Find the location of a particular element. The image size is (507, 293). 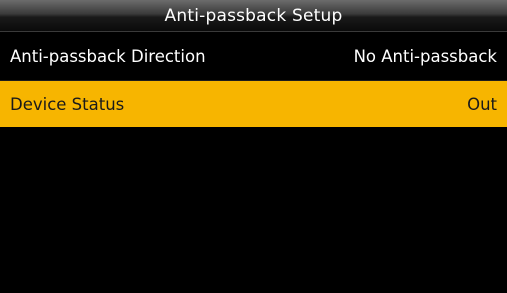

menu-item-value: Out is located at coordinates (482, 104).